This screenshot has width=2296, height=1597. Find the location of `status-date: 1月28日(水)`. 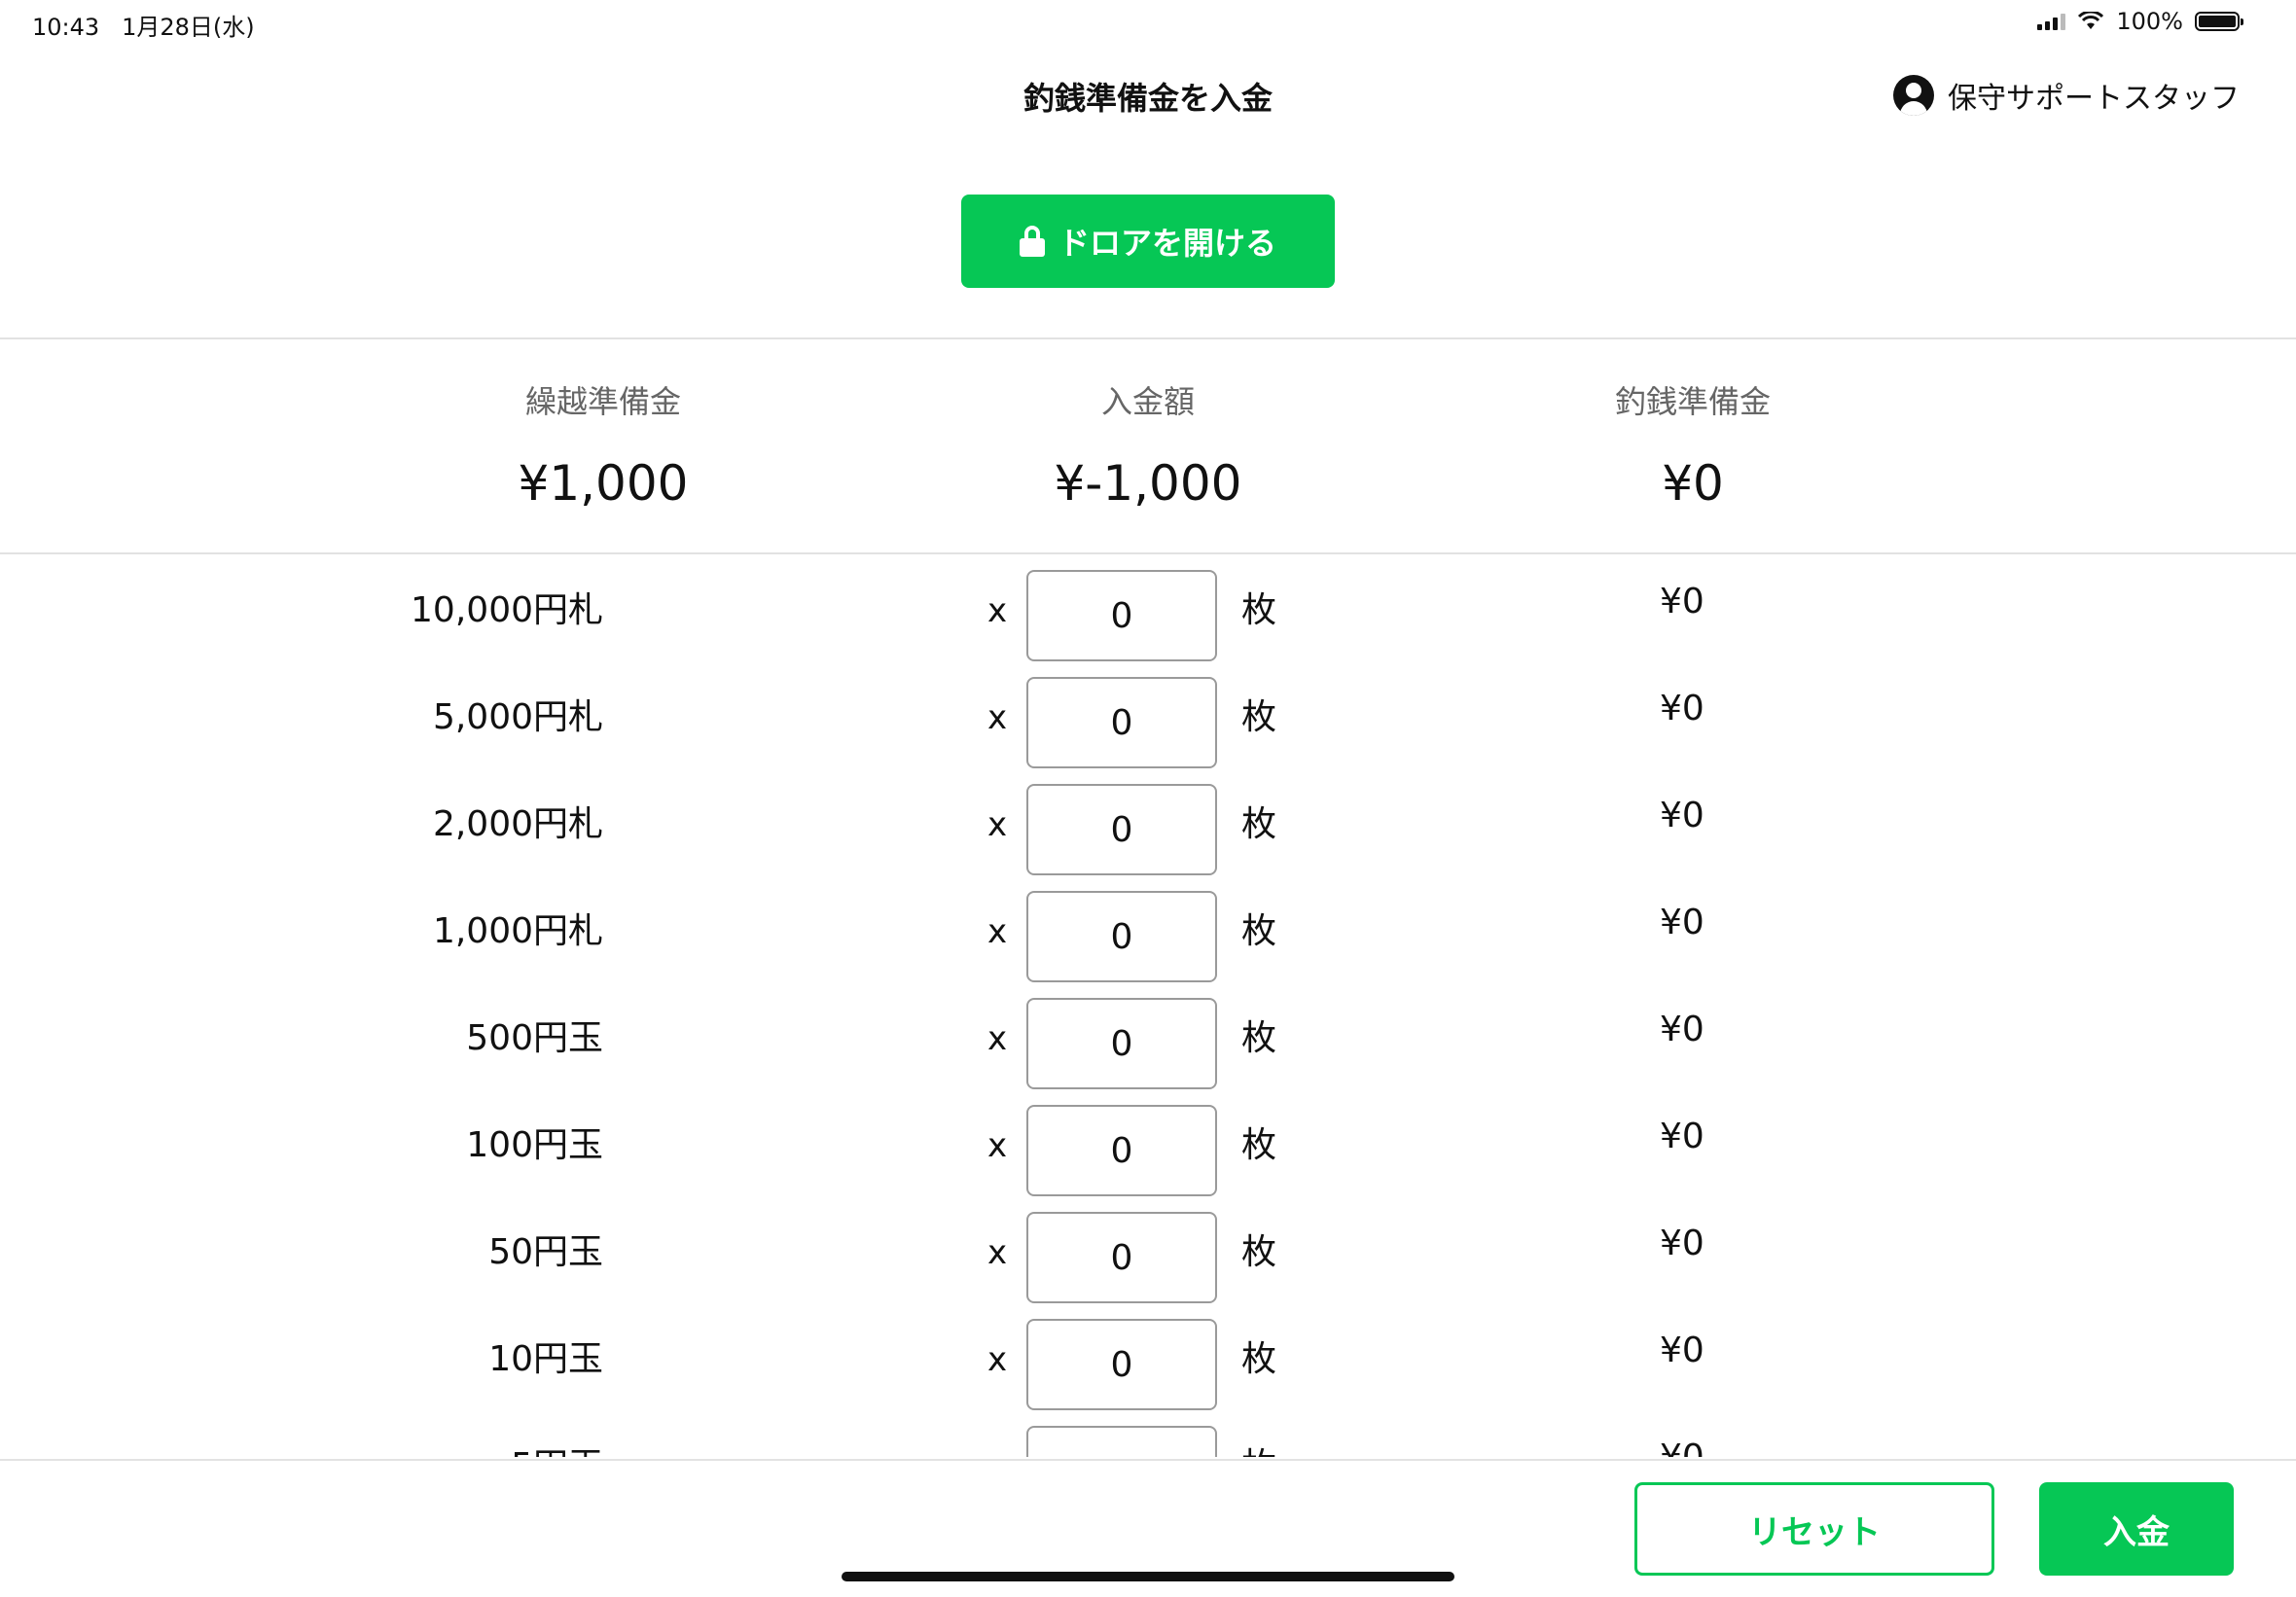

status-date: 1月28日(水) is located at coordinates (188, 27).